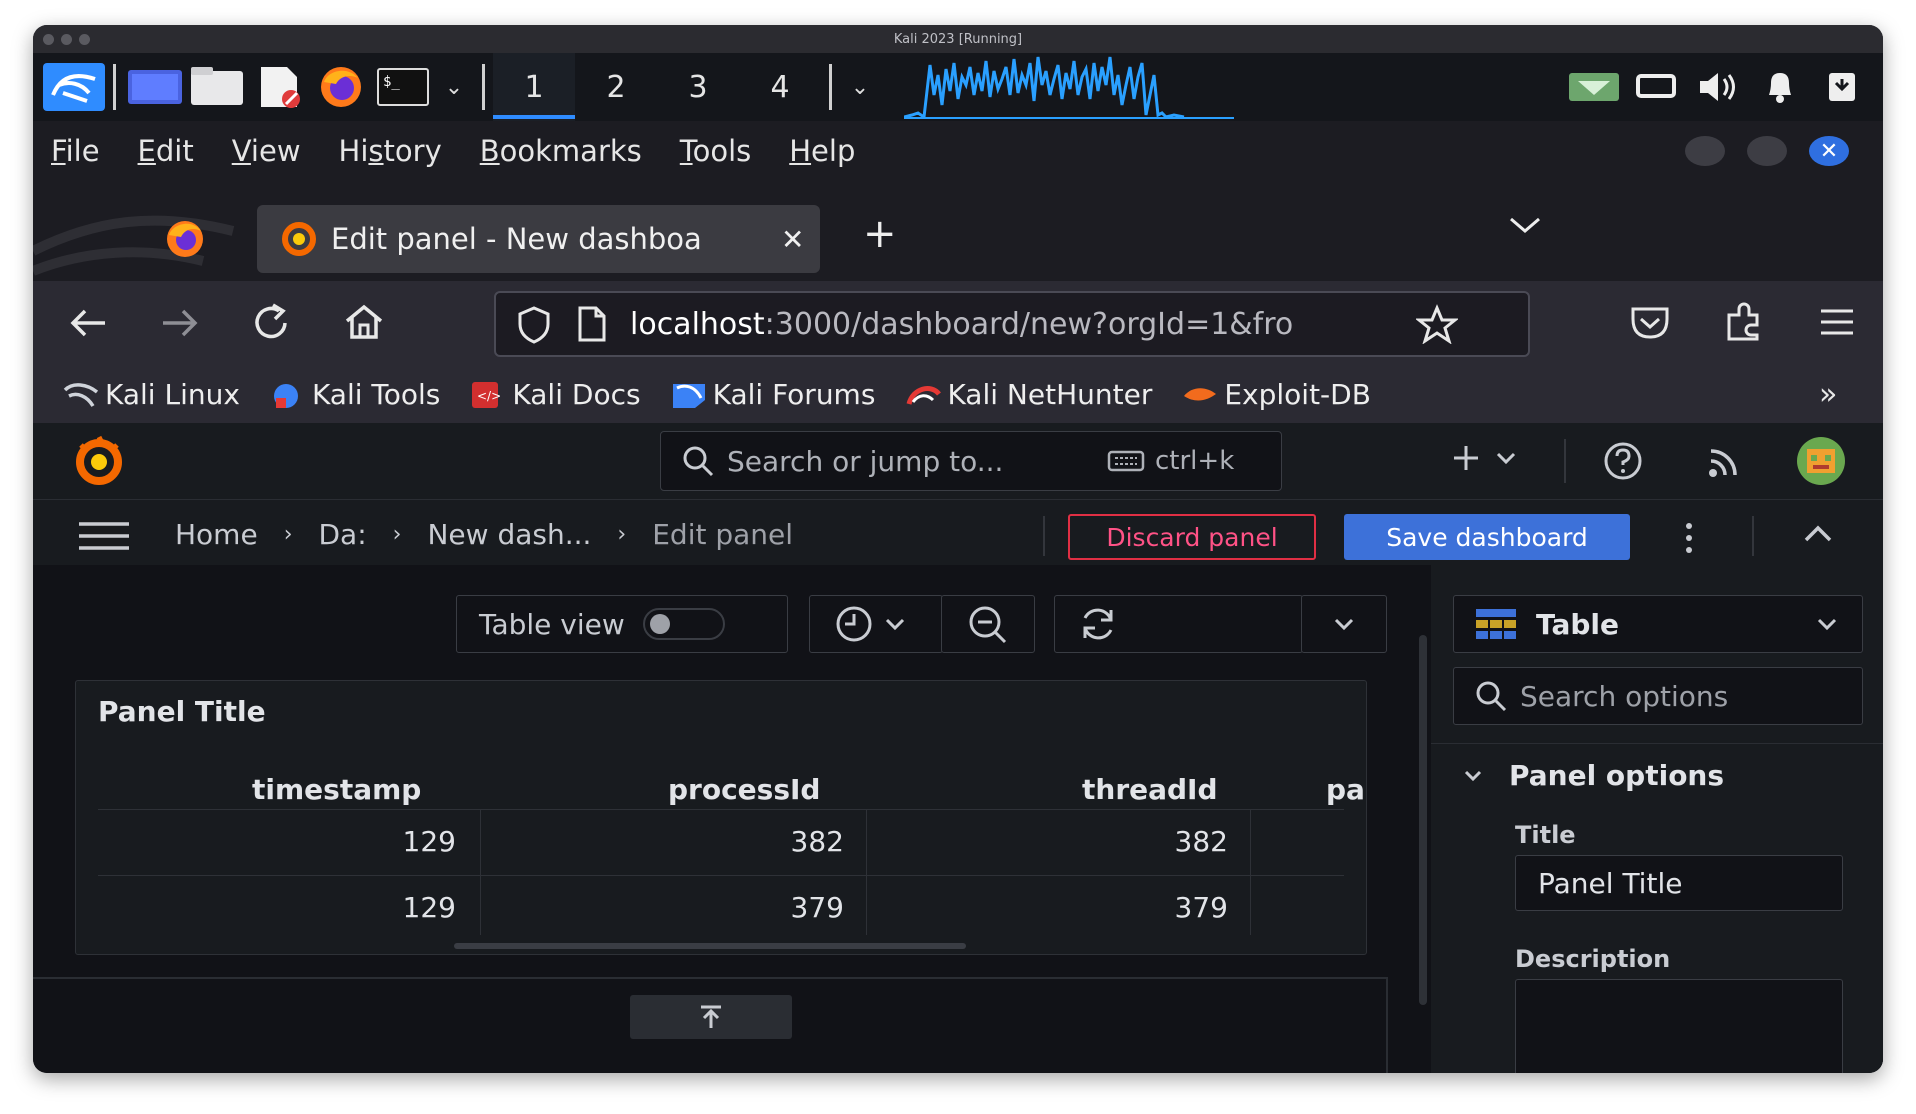 The width and height of the screenshot is (1916, 1114). I want to click on pocket-icon, so click(1650, 322).